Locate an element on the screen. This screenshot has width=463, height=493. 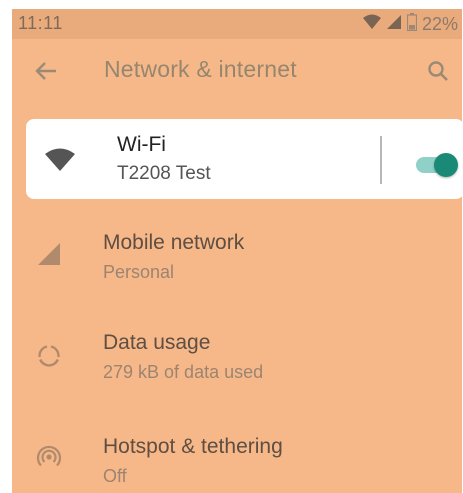
back-arrow-icon is located at coordinates (45, 71).